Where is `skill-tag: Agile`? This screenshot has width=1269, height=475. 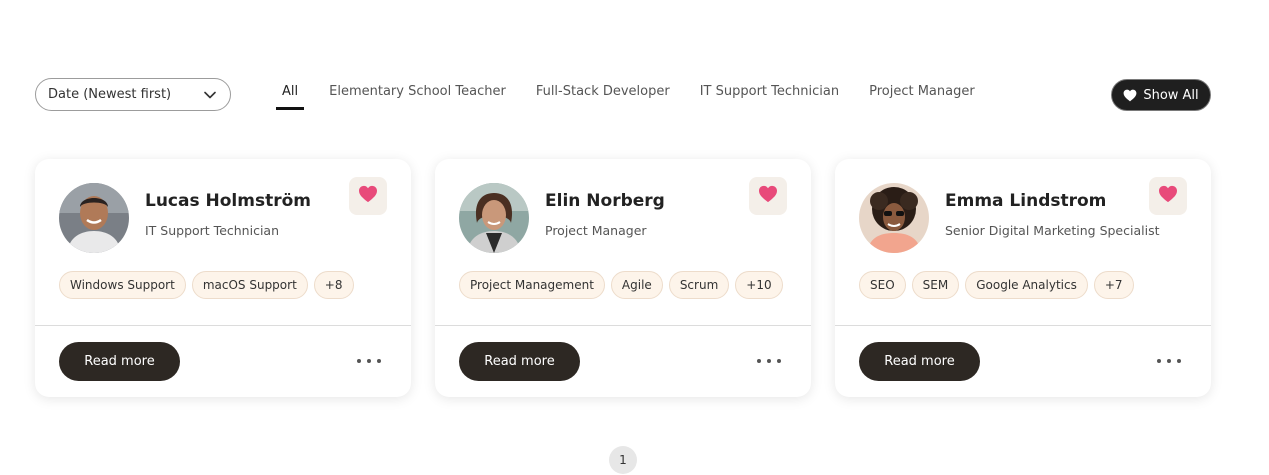
skill-tag: Agile is located at coordinates (636, 285).